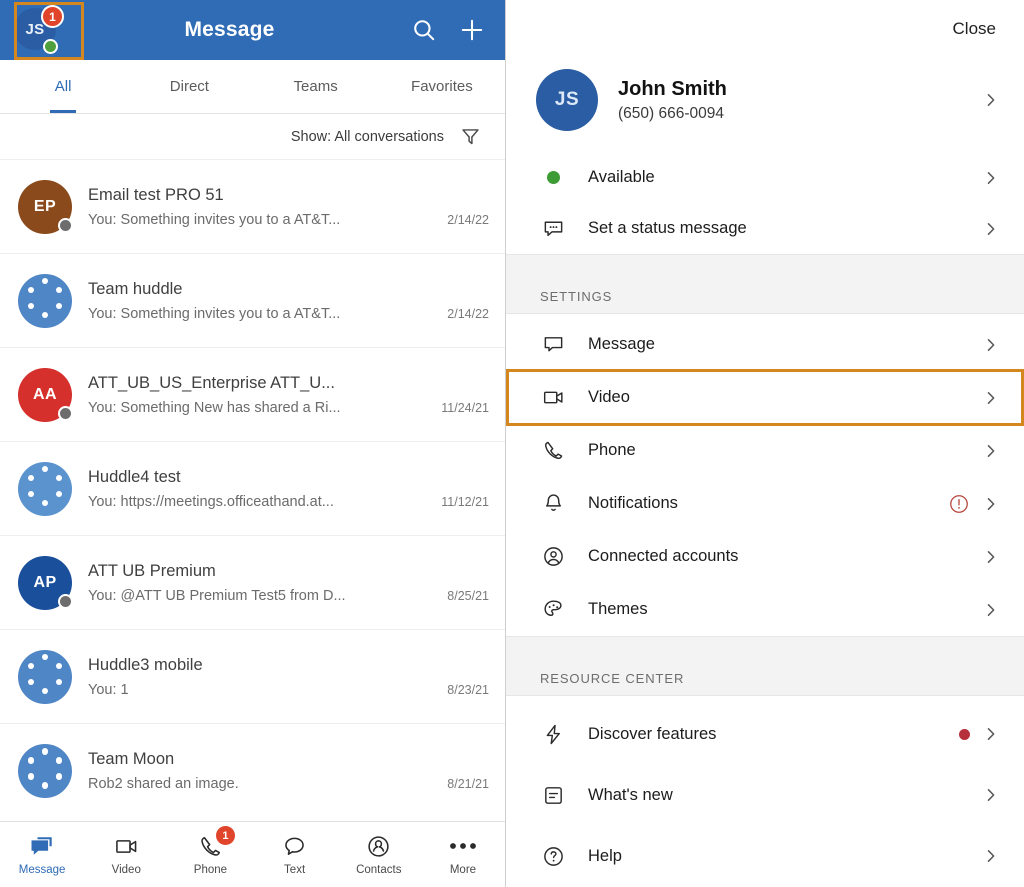  I want to click on settings-row-help: Help, so click(765, 856).